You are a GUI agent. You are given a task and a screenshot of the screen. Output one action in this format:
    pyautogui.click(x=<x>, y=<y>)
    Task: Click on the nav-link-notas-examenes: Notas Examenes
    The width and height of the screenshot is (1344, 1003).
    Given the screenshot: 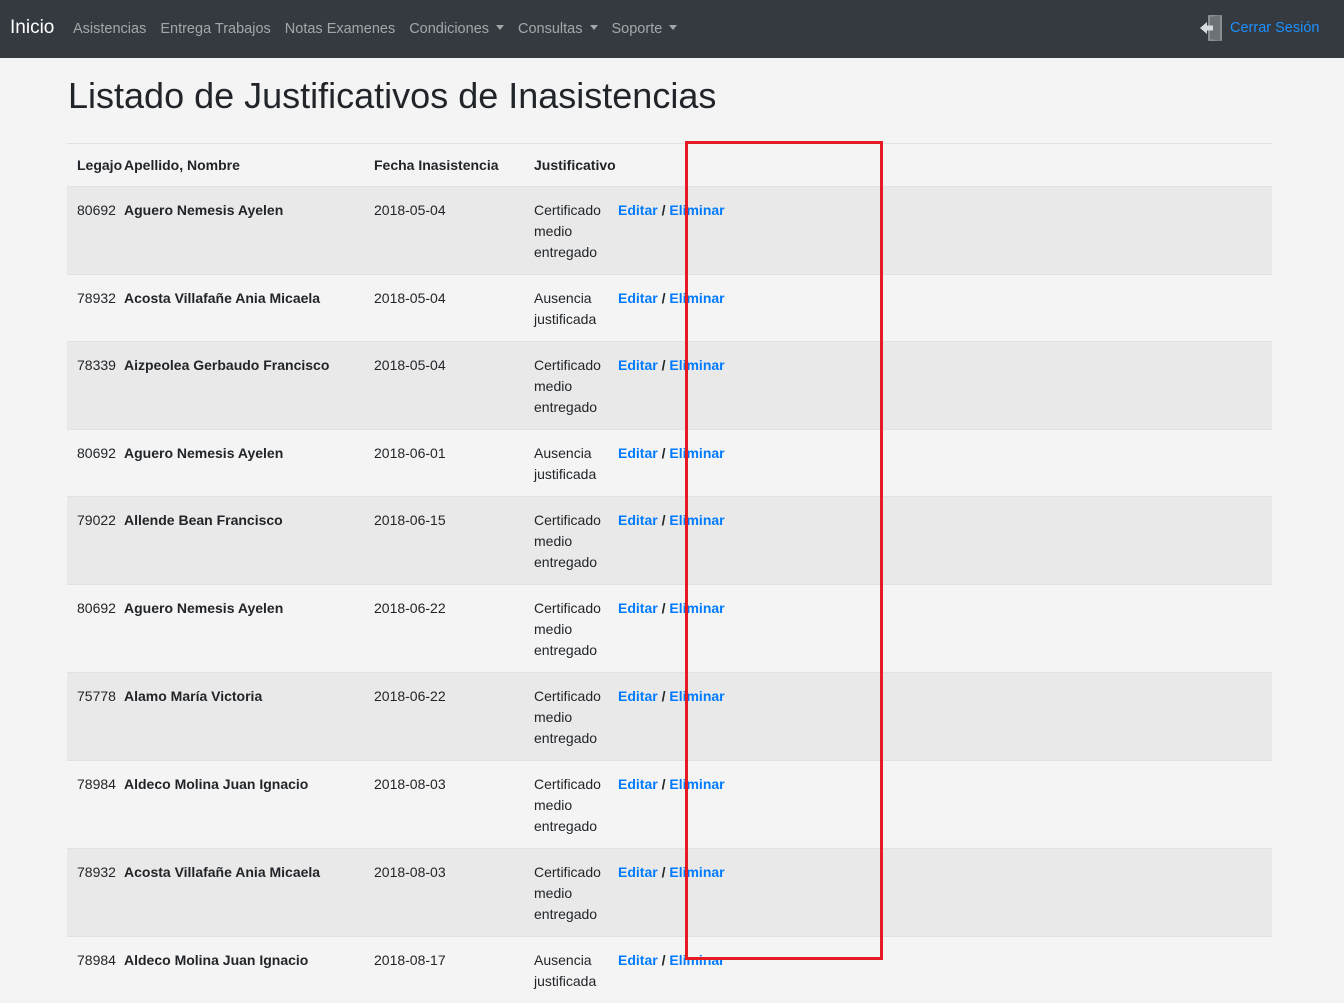 What is the action you would take?
    pyautogui.click(x=340, y=29)
    